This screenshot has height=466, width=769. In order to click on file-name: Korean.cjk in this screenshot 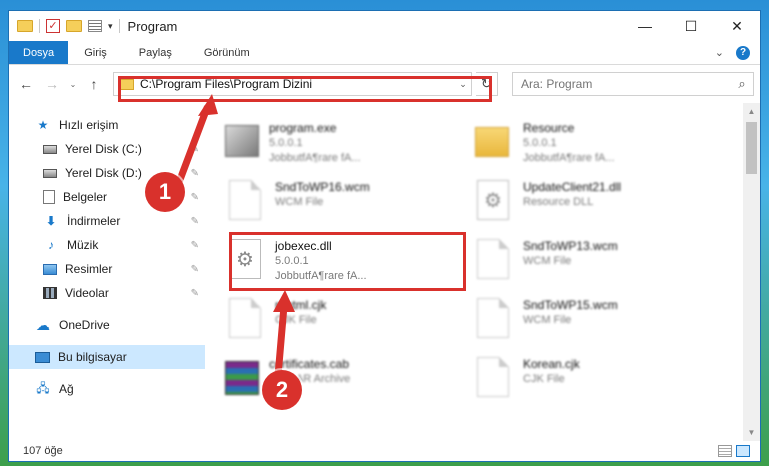, I will do `click(551, 364)`.